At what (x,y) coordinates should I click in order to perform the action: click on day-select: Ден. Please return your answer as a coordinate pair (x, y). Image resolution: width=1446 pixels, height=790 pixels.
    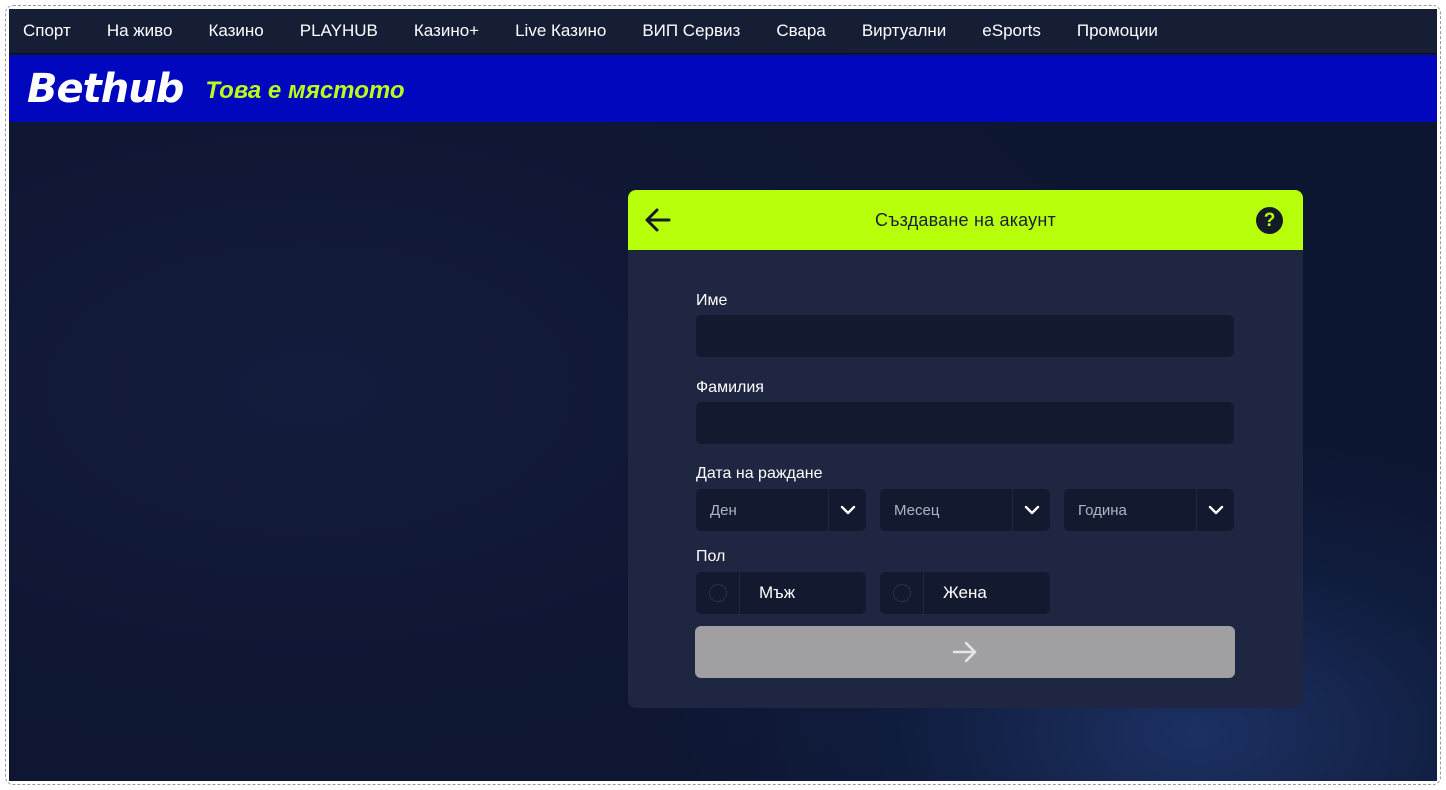
    Looking at the image, I should click on (781, 510).